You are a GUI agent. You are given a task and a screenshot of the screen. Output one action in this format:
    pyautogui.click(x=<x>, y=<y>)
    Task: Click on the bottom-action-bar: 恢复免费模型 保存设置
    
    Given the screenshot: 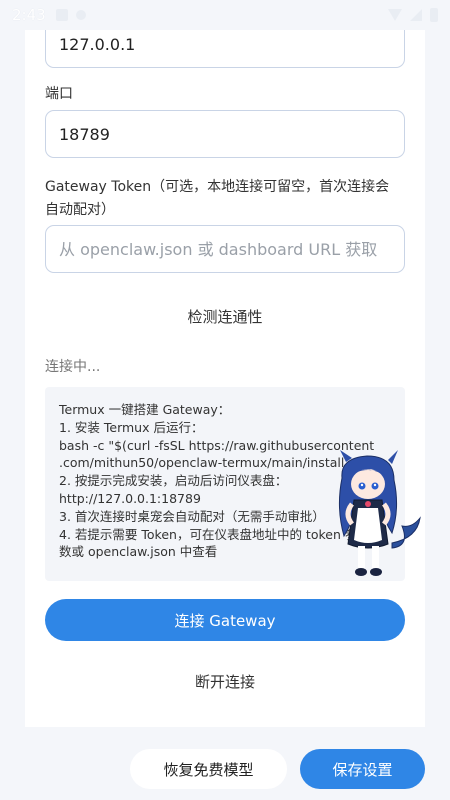 What is the action you would take?
    pyautogui.click(x=225, y=763)
    